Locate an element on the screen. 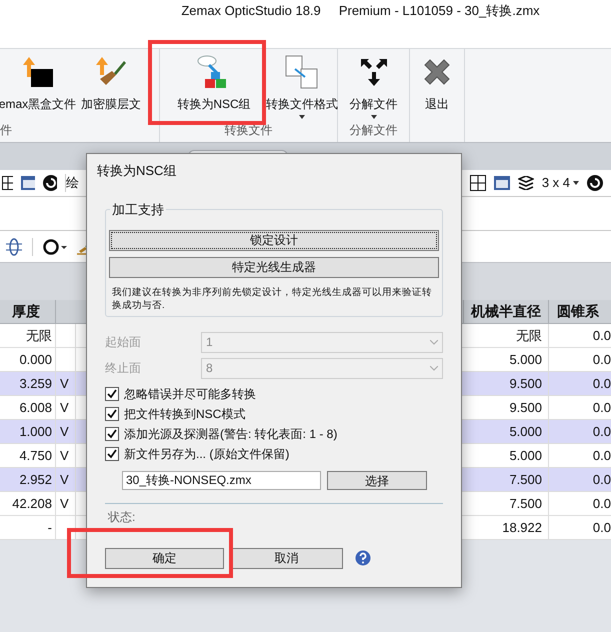  ribbon-button: 加密膜层文 is located at coordinates (111, 87).